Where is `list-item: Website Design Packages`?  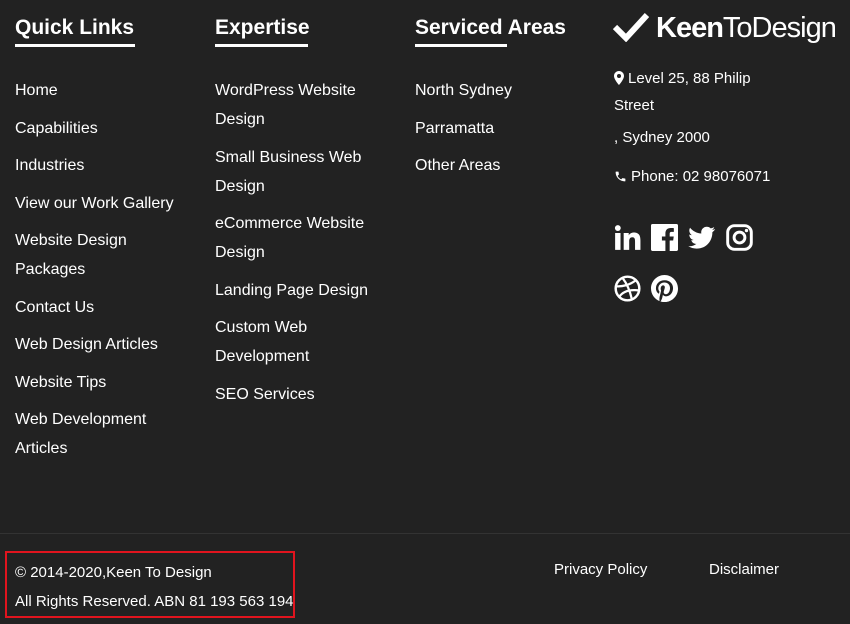
list-item: Website Design Packages is located at coordinates (82, 255).